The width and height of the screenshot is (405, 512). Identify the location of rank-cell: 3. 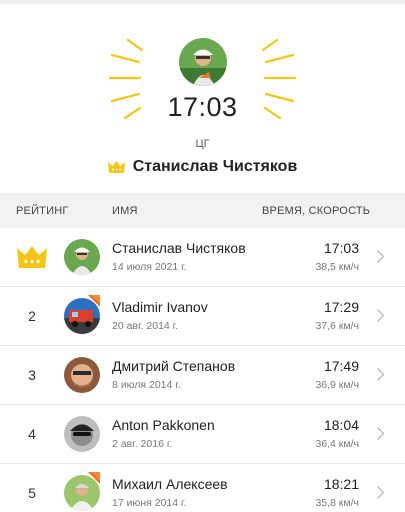
(32, 375).